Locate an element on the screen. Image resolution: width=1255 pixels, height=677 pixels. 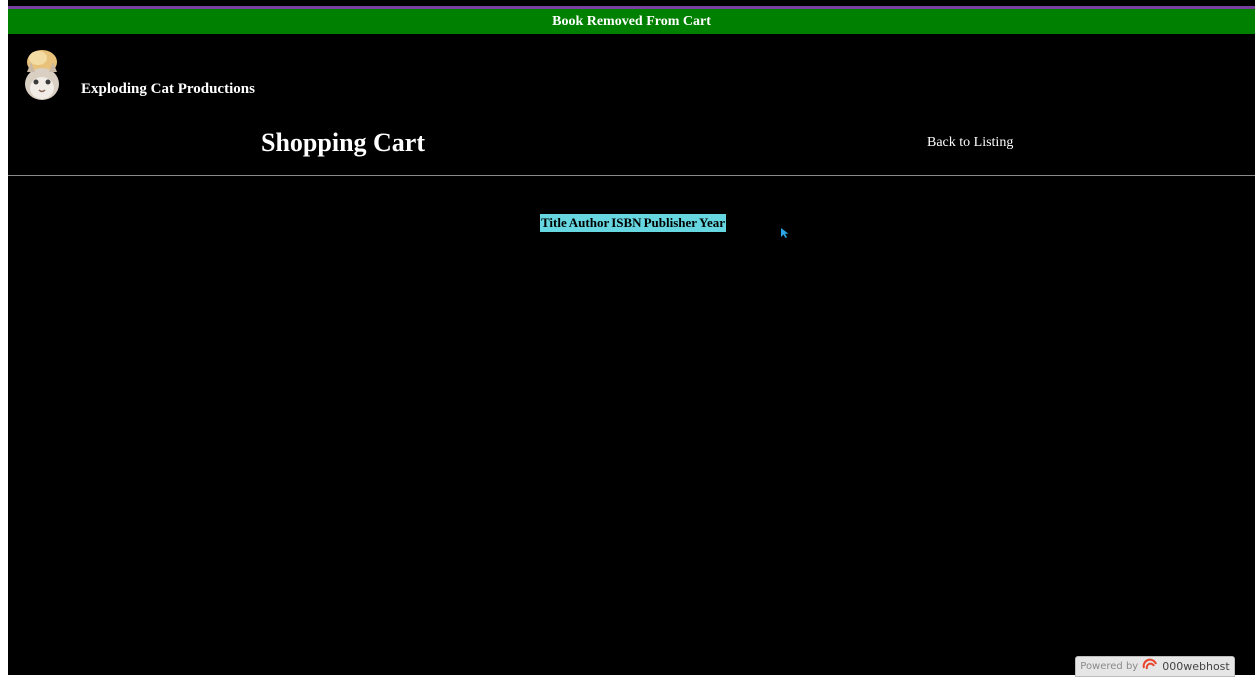
back-to-listing-link: Back to Listing is located at coordinates (970, 143).